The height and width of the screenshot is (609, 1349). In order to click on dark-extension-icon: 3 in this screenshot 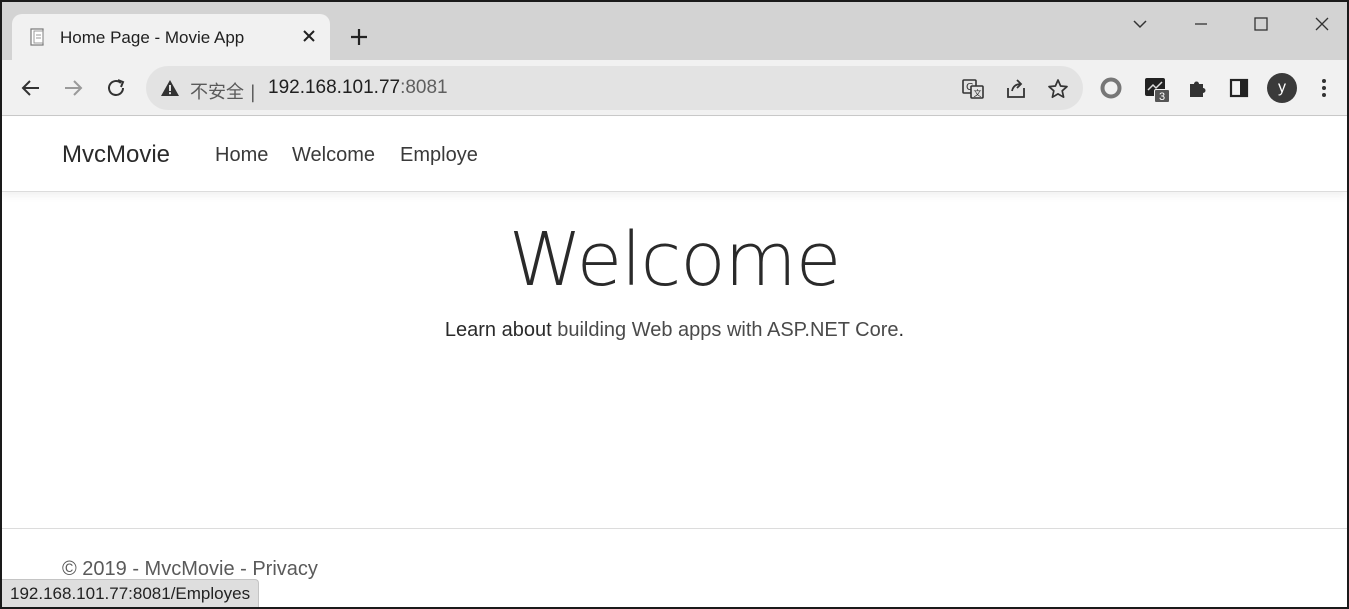, I will do `click(1155, 88)`.